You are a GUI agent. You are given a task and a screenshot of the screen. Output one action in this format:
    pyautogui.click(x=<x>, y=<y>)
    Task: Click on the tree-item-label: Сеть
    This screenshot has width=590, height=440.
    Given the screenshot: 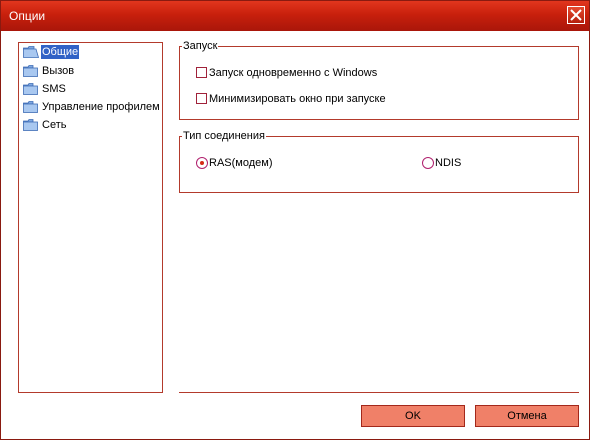 What is the action you would take?
    pyautogui.click(x=54, y=125)
    